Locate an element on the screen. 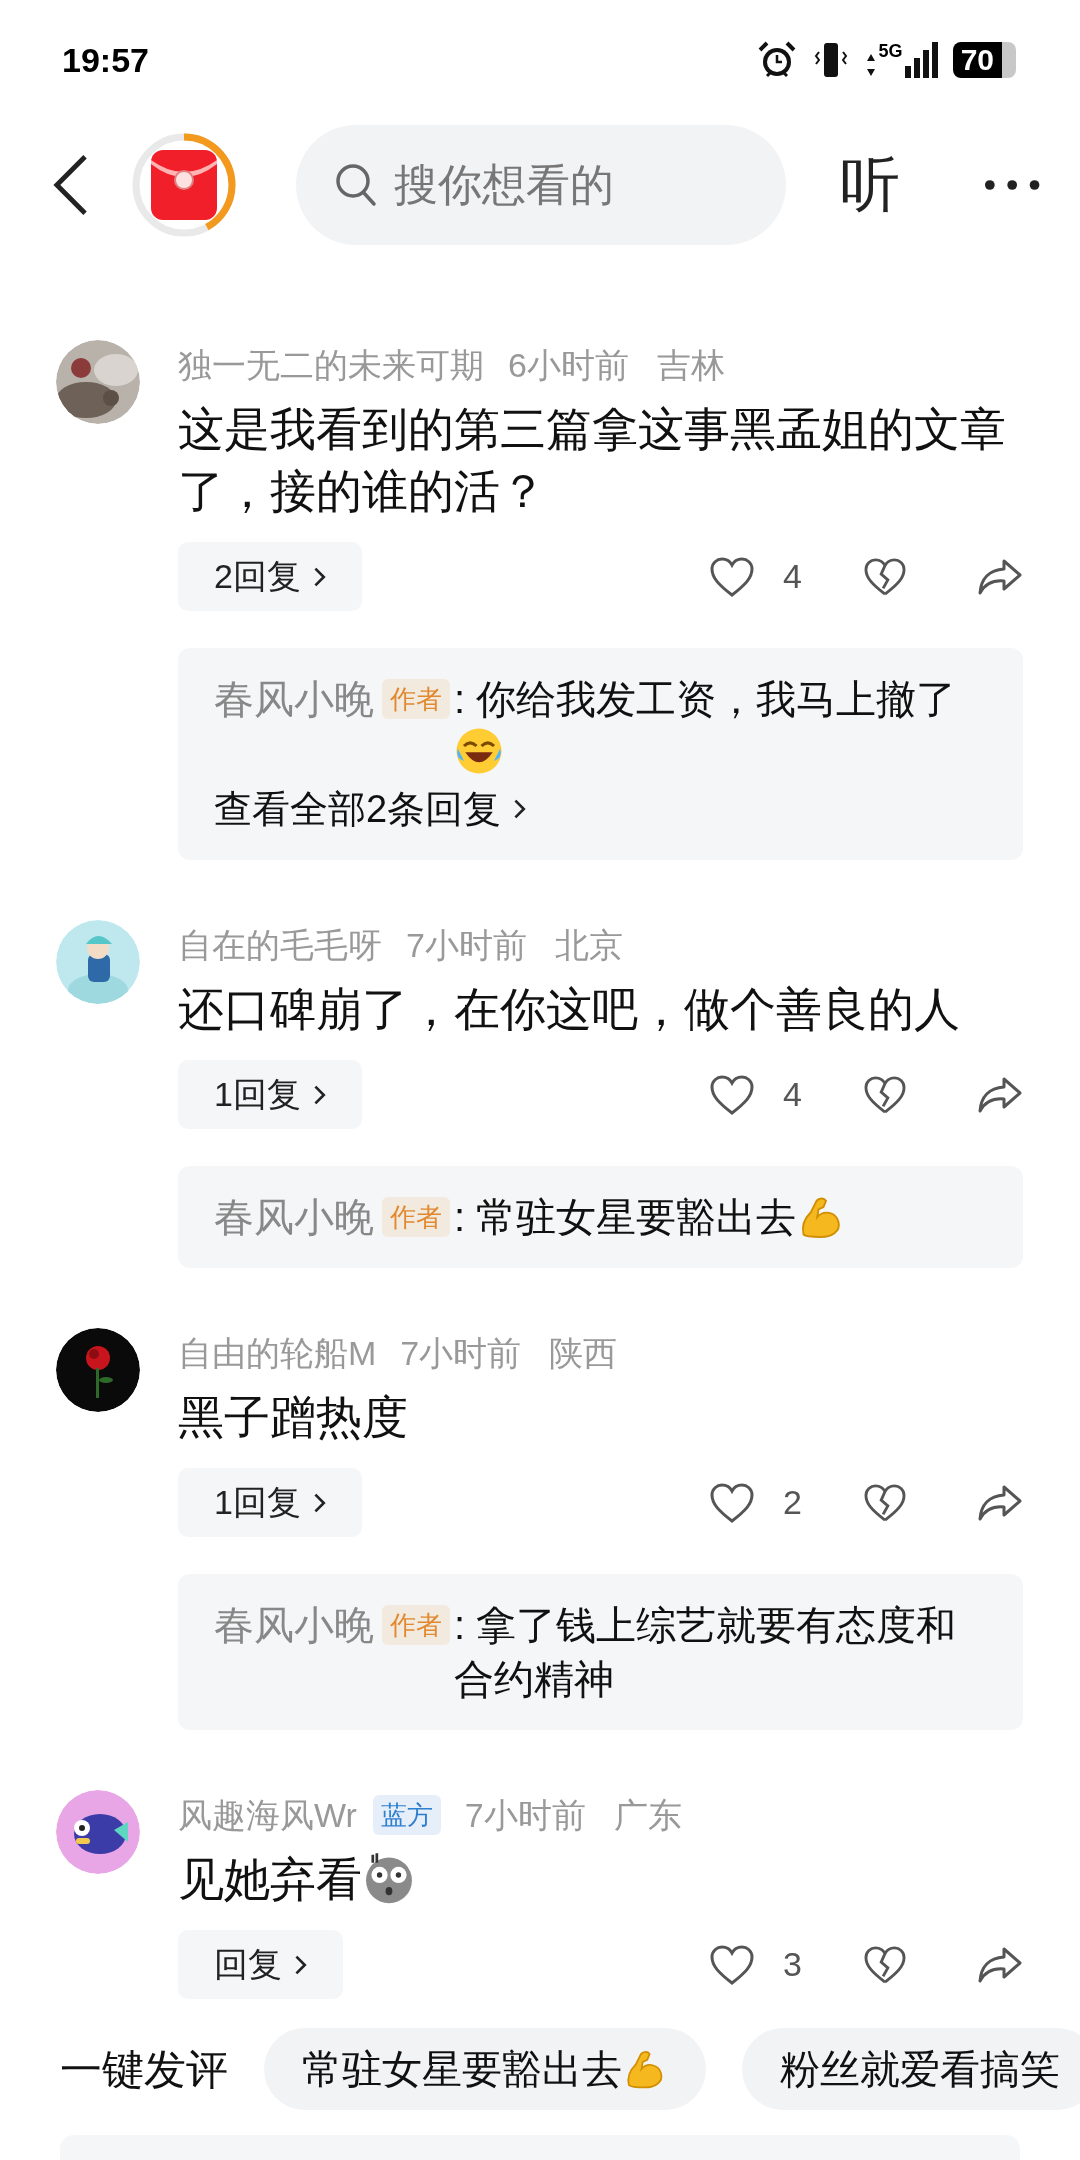 This screenshot has height=2160, width=1080. reply-text: : 拿了钱上综艺就要有态度和合约精神 is located at coordinates (706, 1652).